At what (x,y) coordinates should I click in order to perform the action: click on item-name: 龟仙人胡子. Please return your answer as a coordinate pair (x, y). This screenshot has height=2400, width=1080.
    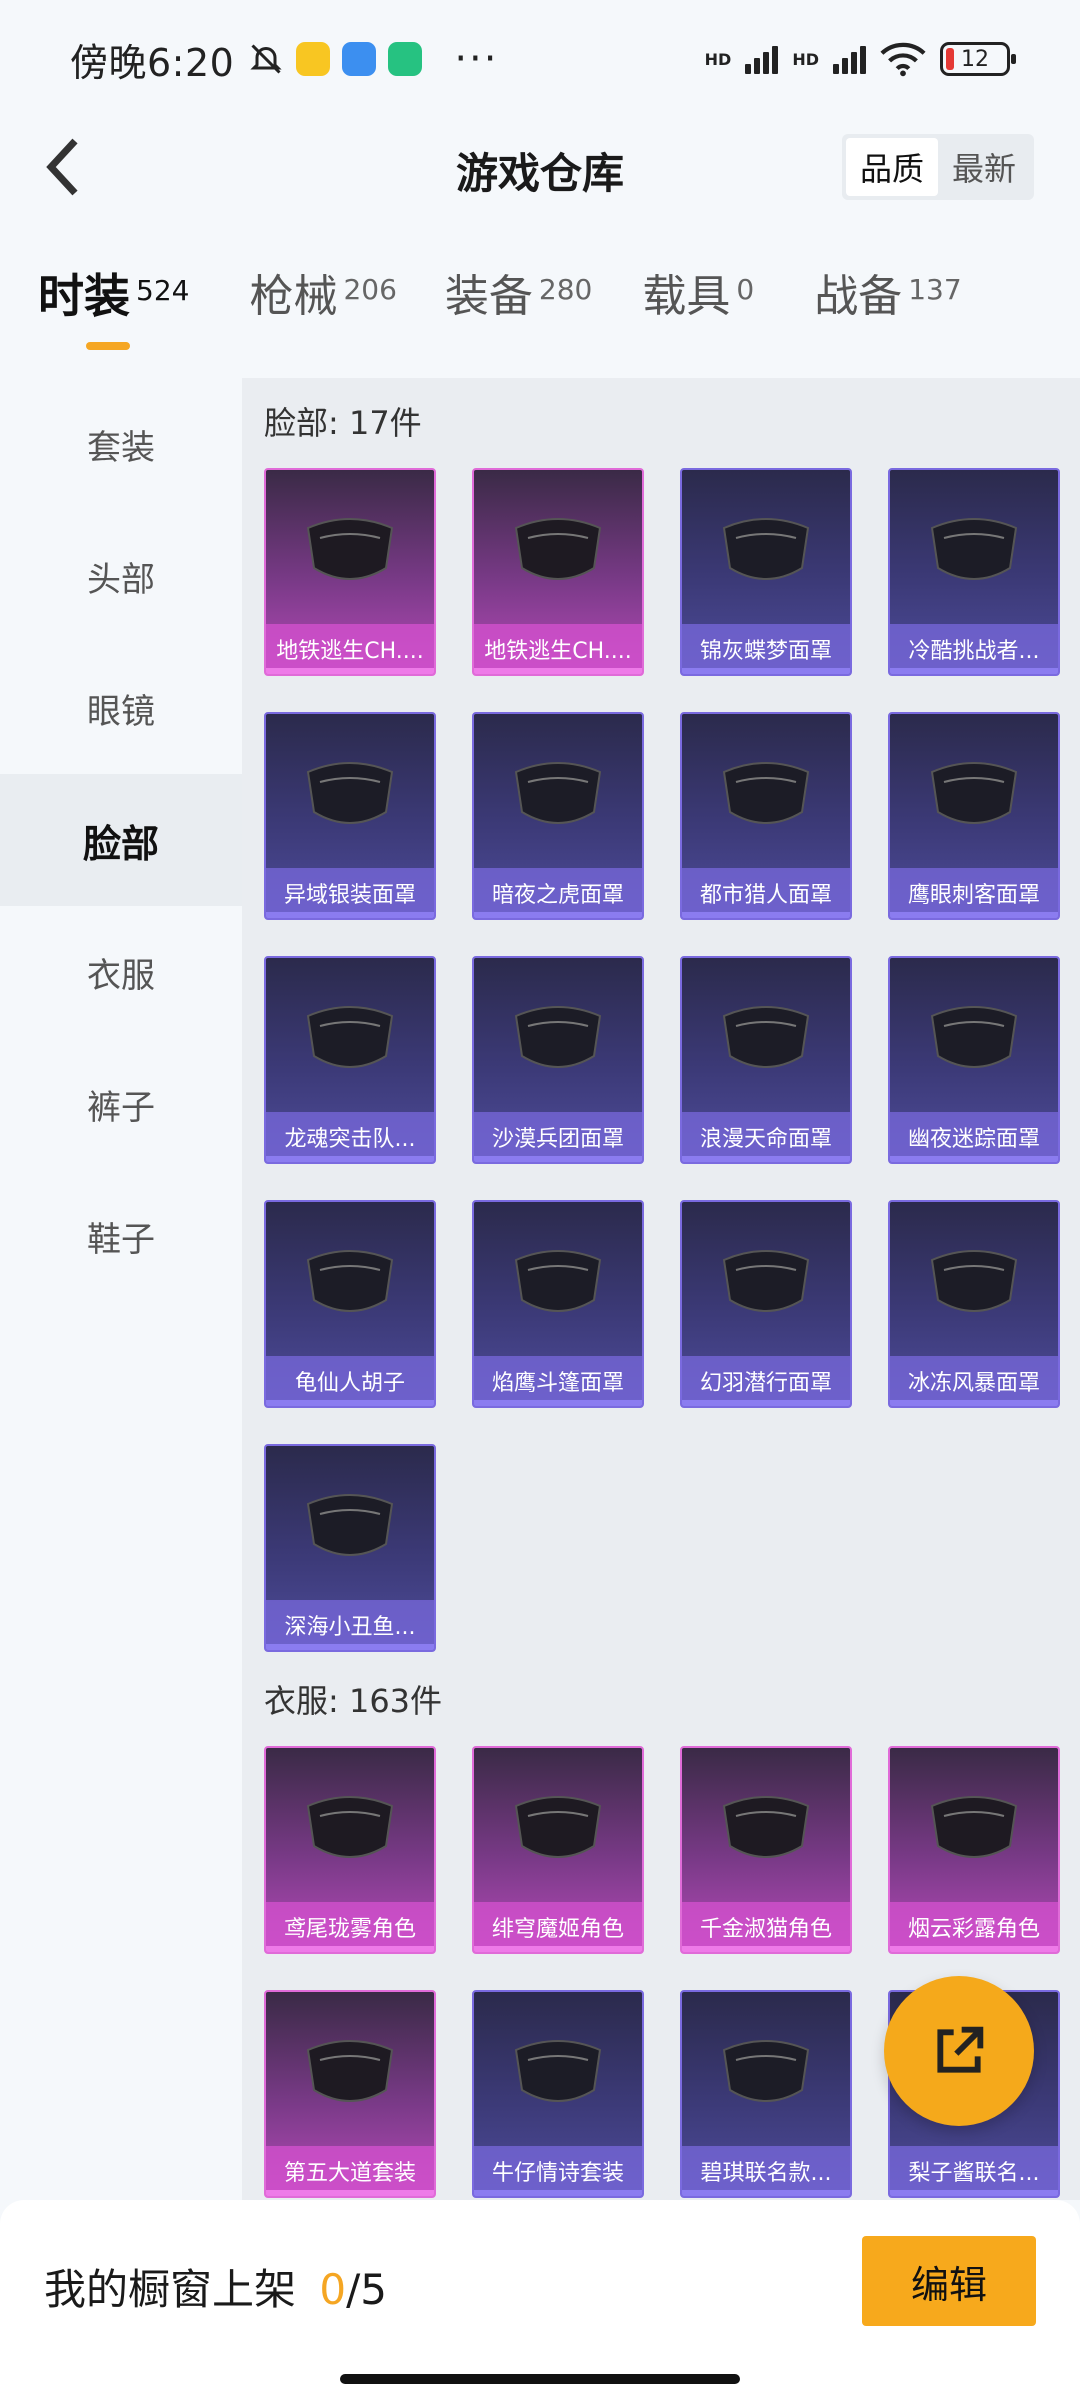
    Looking at the image, I should click on (350, 1381).